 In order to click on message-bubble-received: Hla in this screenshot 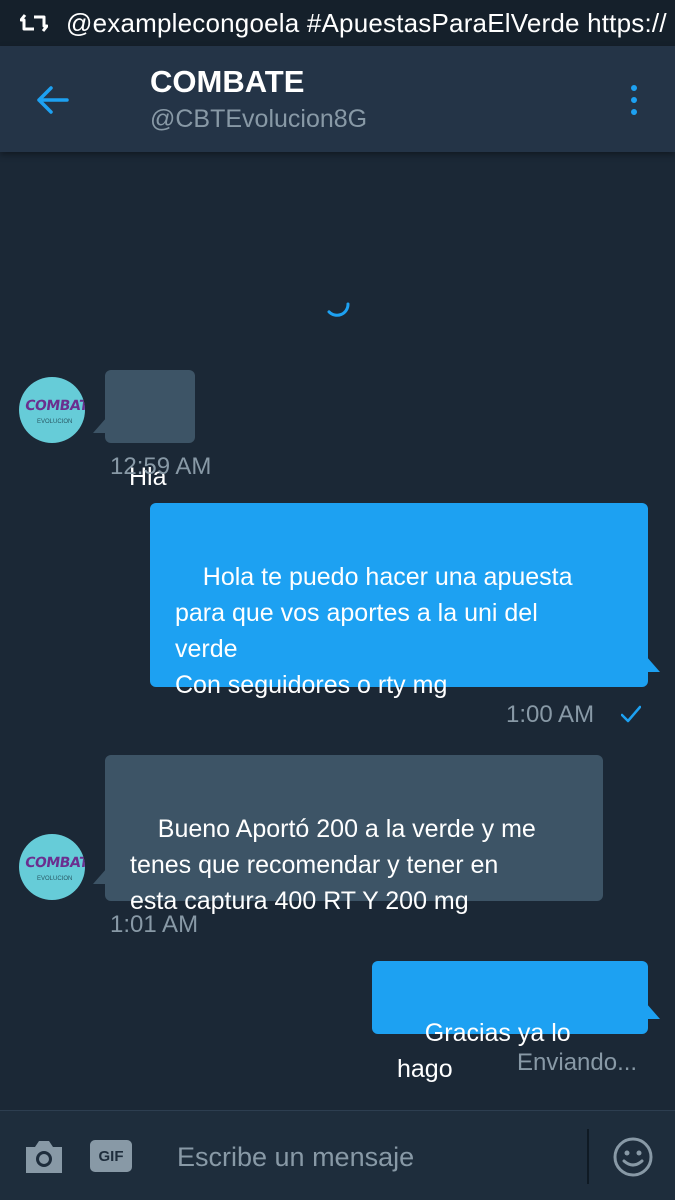, I will do `click(150, 430)`.